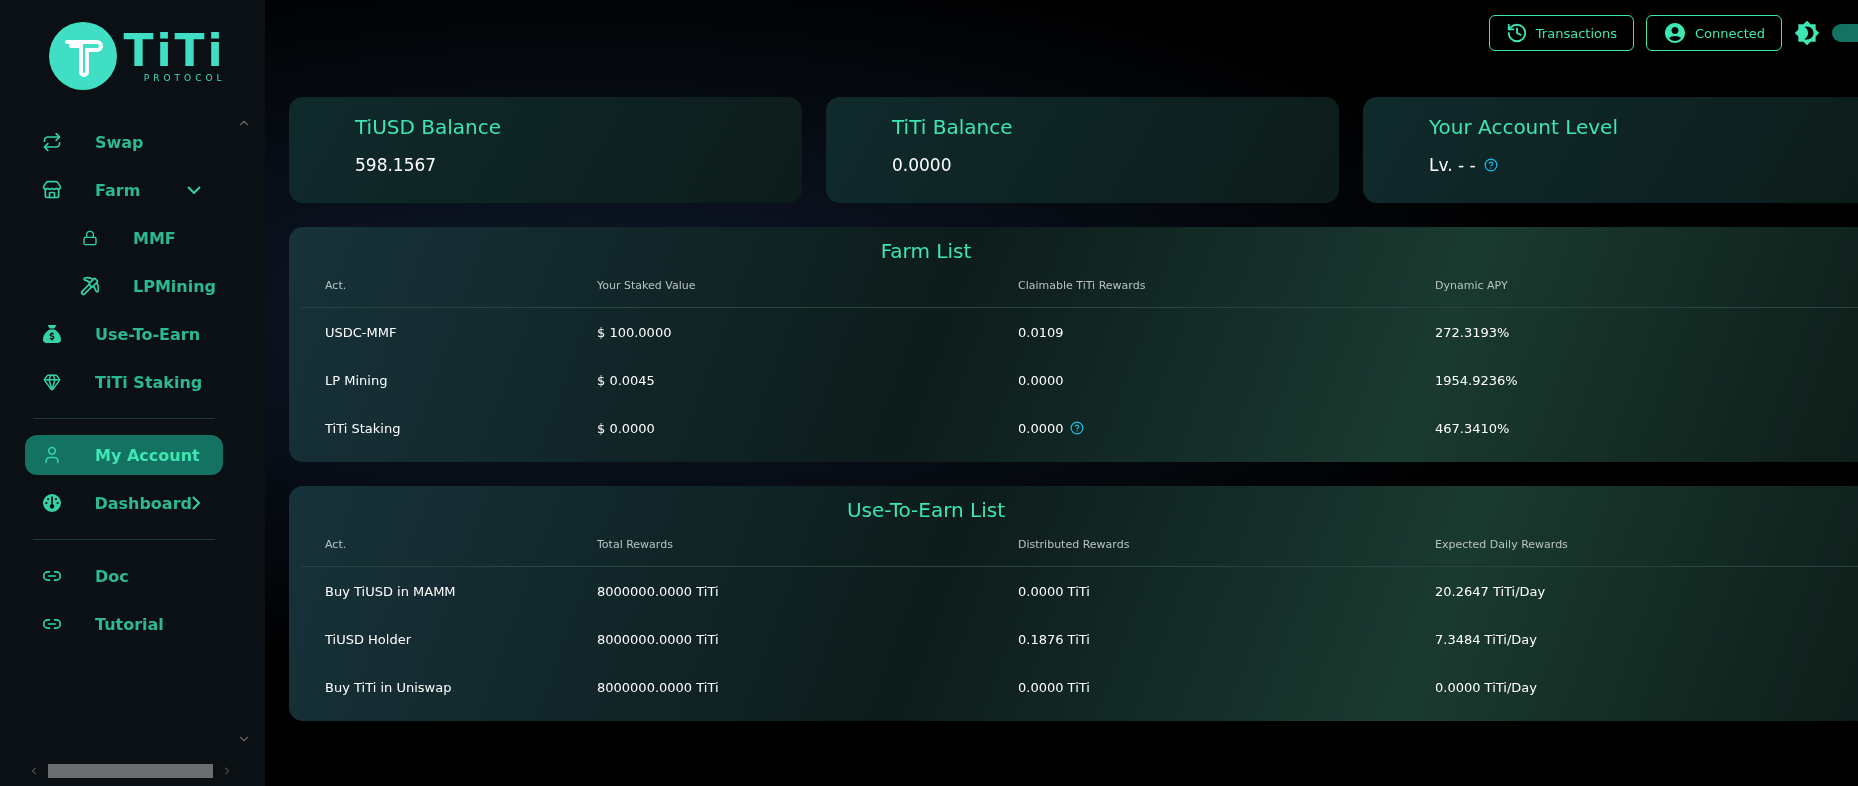 The image size is (1858, 786). Describe the element at coordinates (428, 127) in the screenshot. I see `card-title: TiUSD Balance` at that location.